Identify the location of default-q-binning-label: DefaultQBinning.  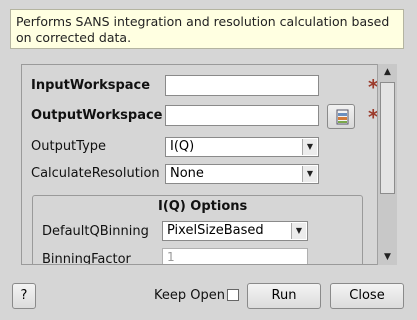
(95, 231).